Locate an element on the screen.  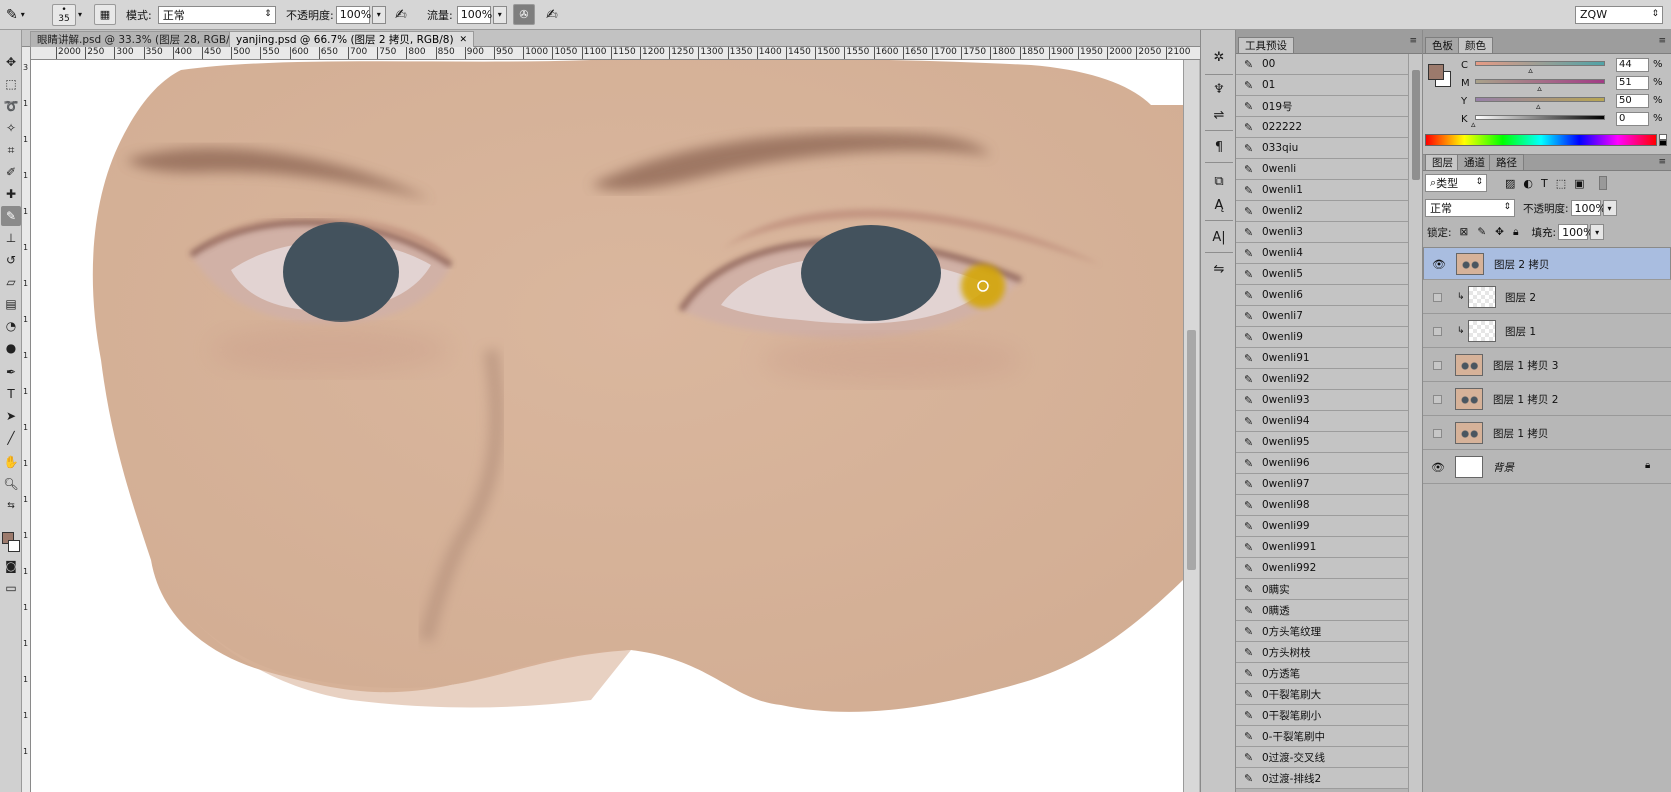
canvas-scrollbar is located at coordinates (1191, 426).